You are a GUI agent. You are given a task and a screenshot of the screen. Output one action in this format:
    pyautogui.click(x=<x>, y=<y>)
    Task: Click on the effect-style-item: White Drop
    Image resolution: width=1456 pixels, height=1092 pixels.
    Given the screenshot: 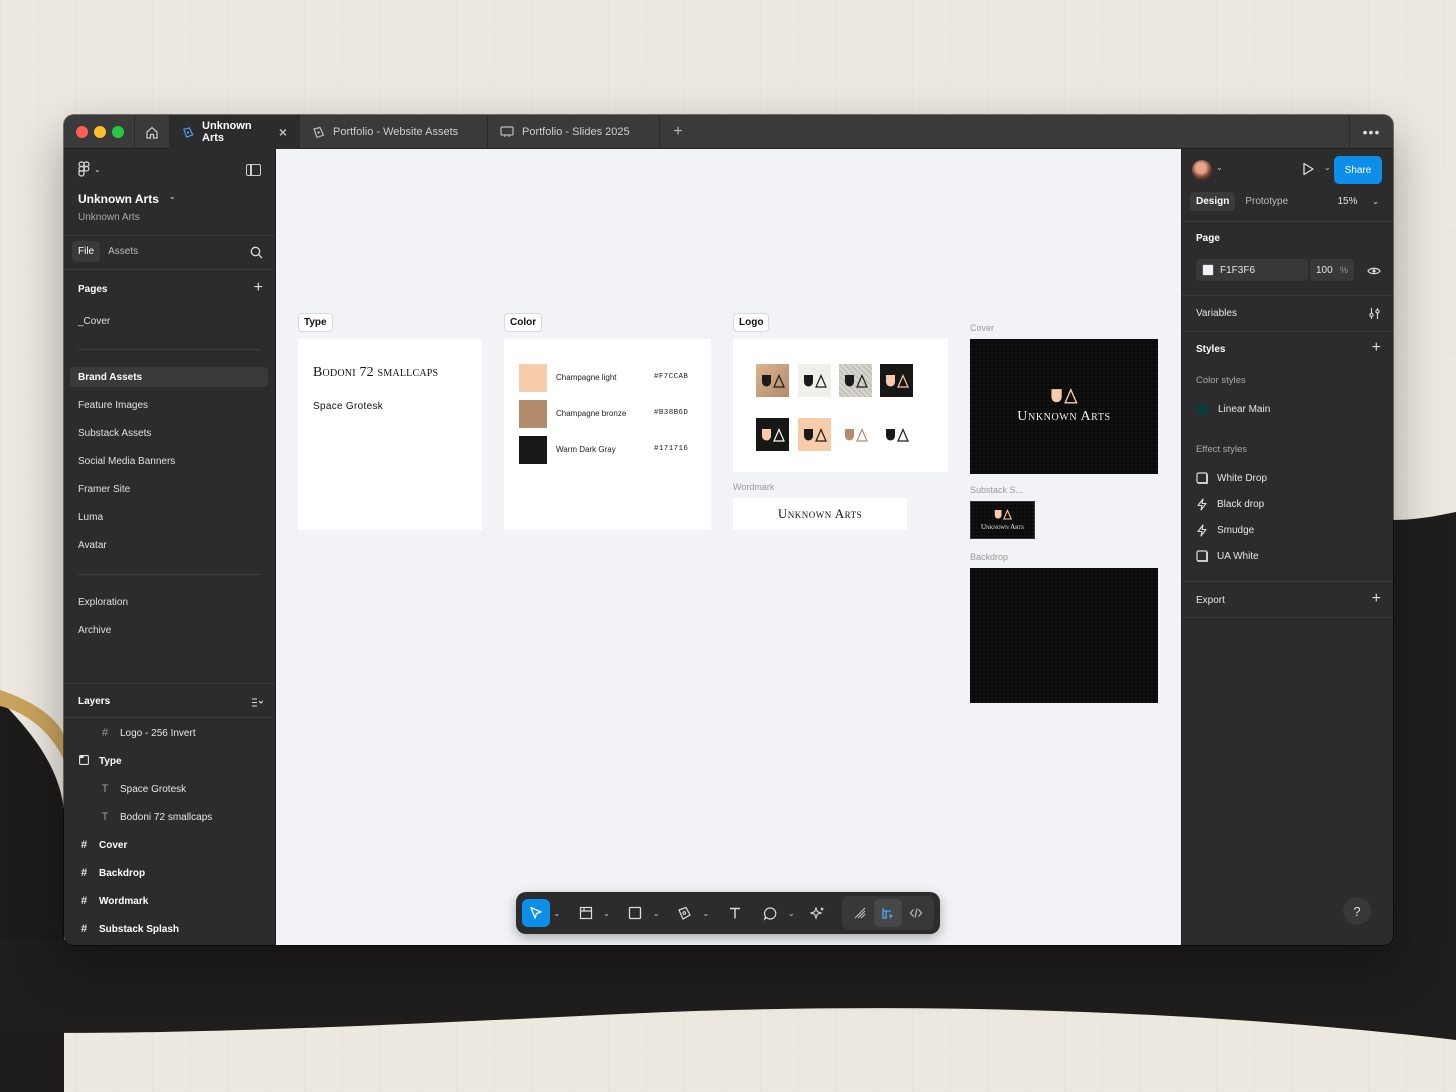 What is the action you would take?
    pyautogui.click(x=1231, y=478)
    